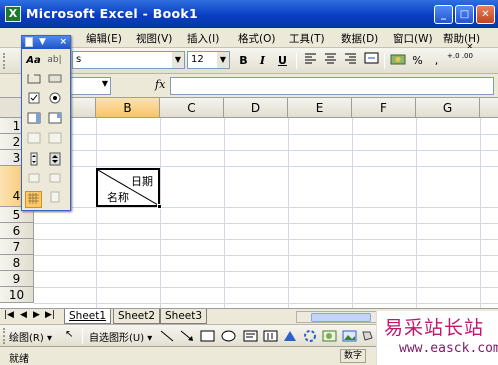 The width and height of the screenshot is (498, 365). I want to click on fill-color-icon, so click(367, 336).